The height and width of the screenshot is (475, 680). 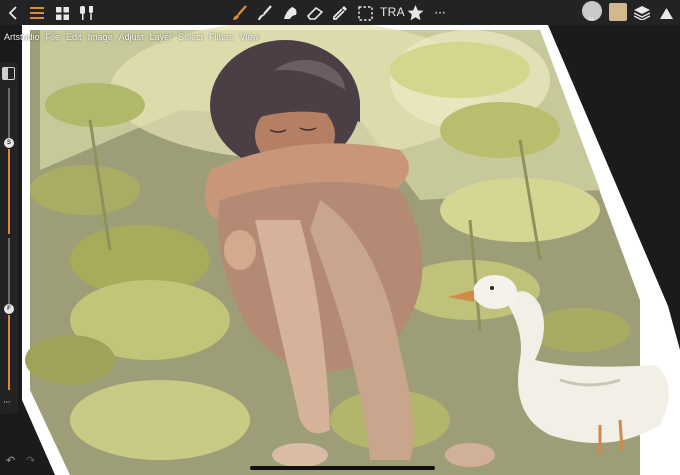 I want to click on menu-artstudio: Artstudio, so click(x=22, y=37).